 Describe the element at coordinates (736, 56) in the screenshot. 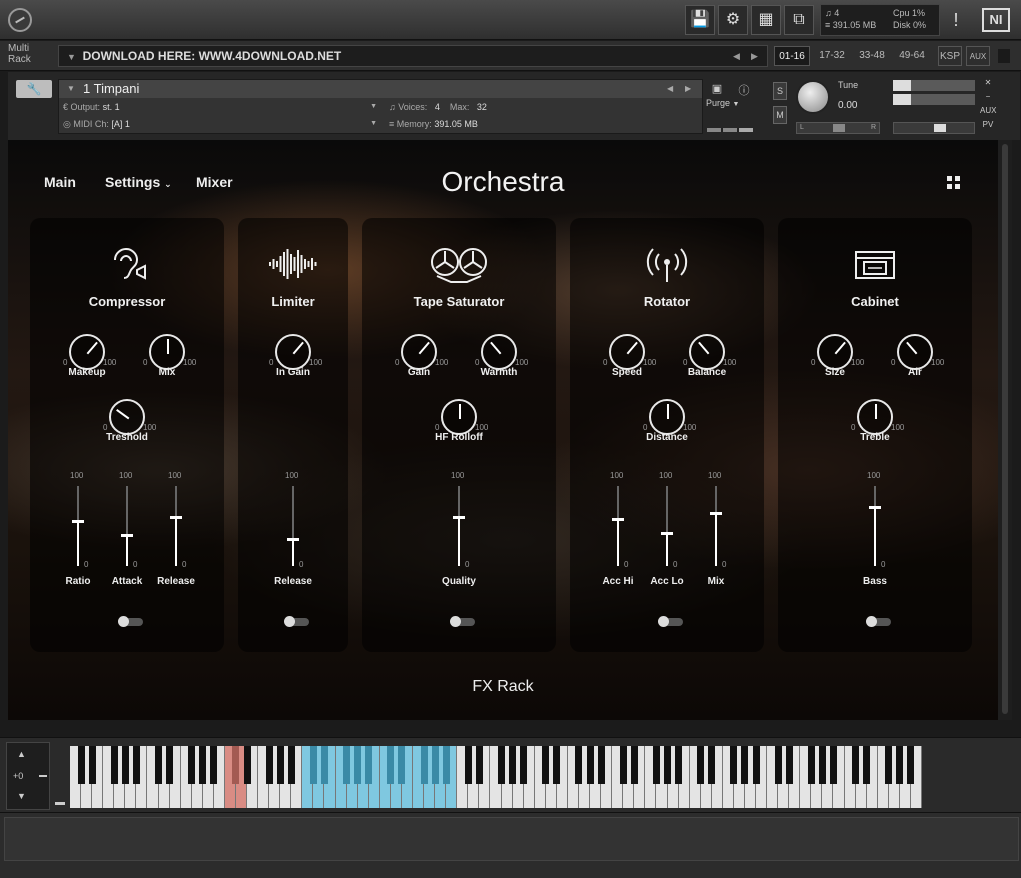

I see `prev-arrow-icon: ◀` at that location.